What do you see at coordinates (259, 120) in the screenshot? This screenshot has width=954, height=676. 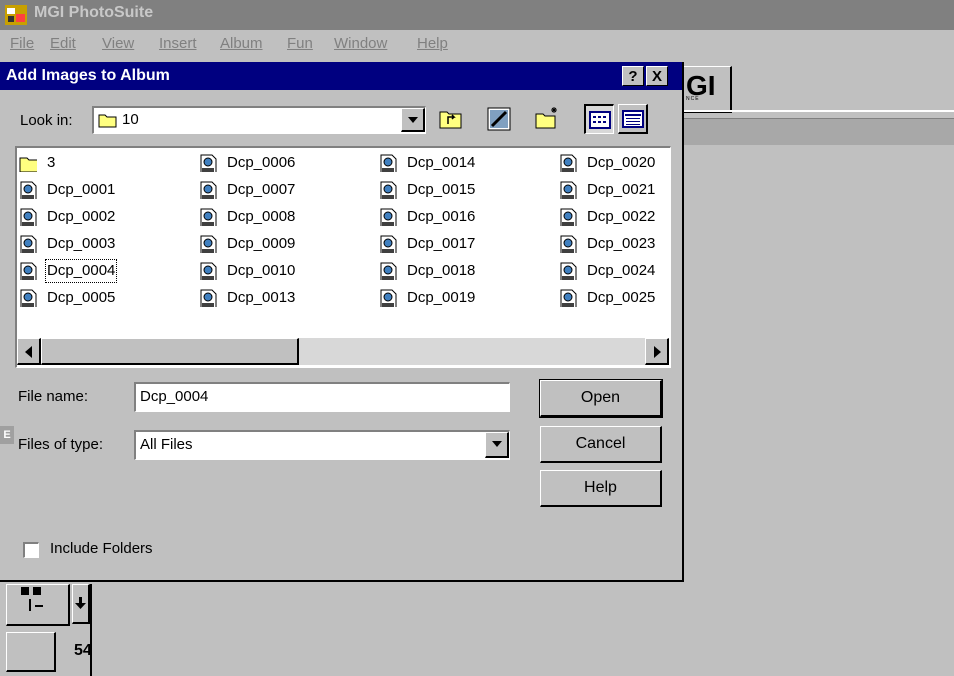 I see `look-in-combo: 10` at bounding box center [259, 120].